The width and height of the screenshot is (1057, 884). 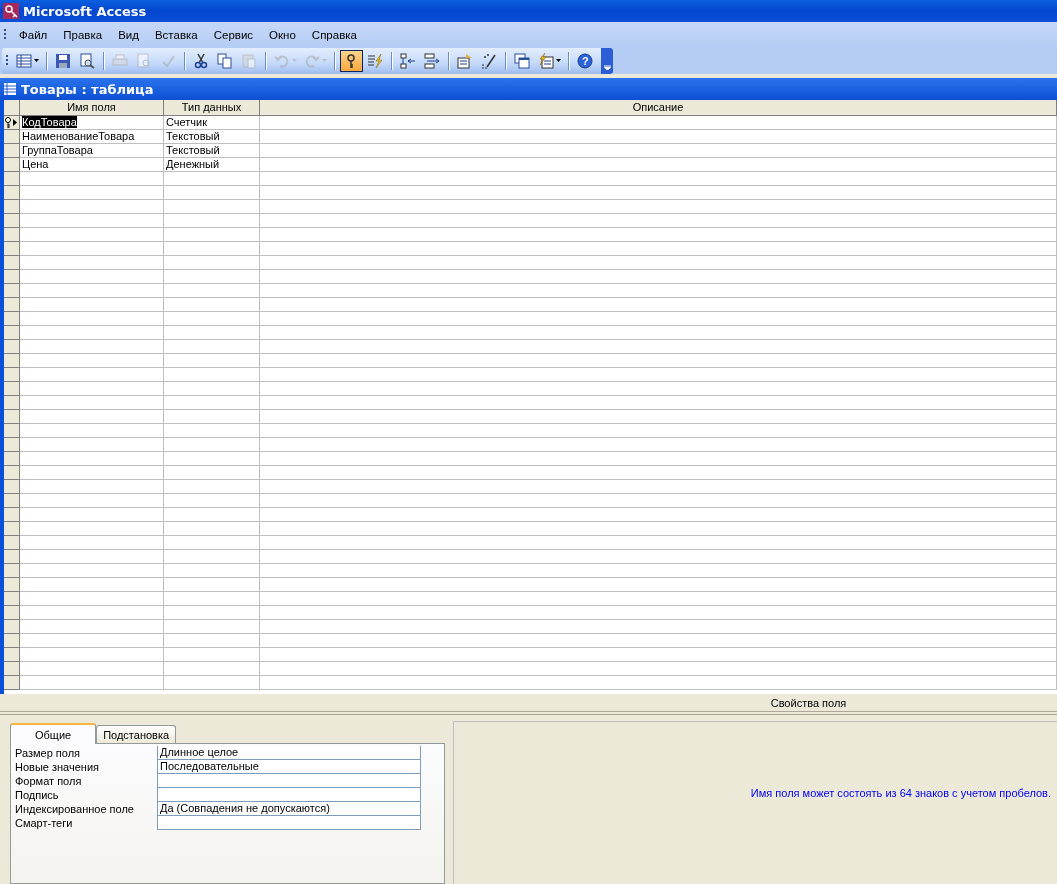 I want to click on field-name: КодТовара, so click(x=49, y=122).